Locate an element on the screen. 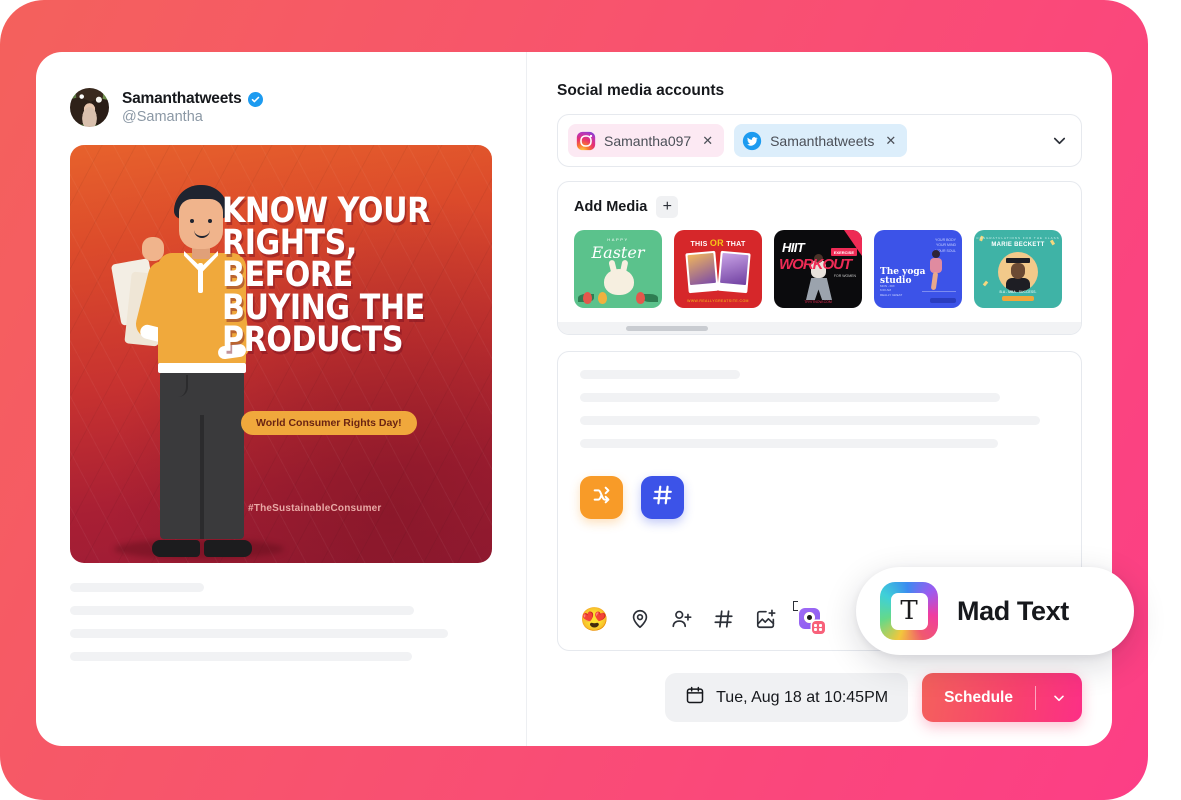 The height and width of the screenshot is (800, 1181). twitter-icon is located at coordinates (752, 141).